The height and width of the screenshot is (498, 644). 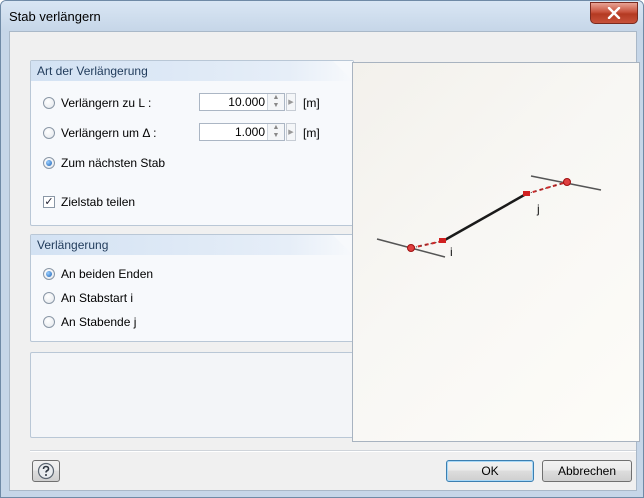 I want to click on option-extend-by-delta: Verlängern um Δ :, so click(x=99, y=133).